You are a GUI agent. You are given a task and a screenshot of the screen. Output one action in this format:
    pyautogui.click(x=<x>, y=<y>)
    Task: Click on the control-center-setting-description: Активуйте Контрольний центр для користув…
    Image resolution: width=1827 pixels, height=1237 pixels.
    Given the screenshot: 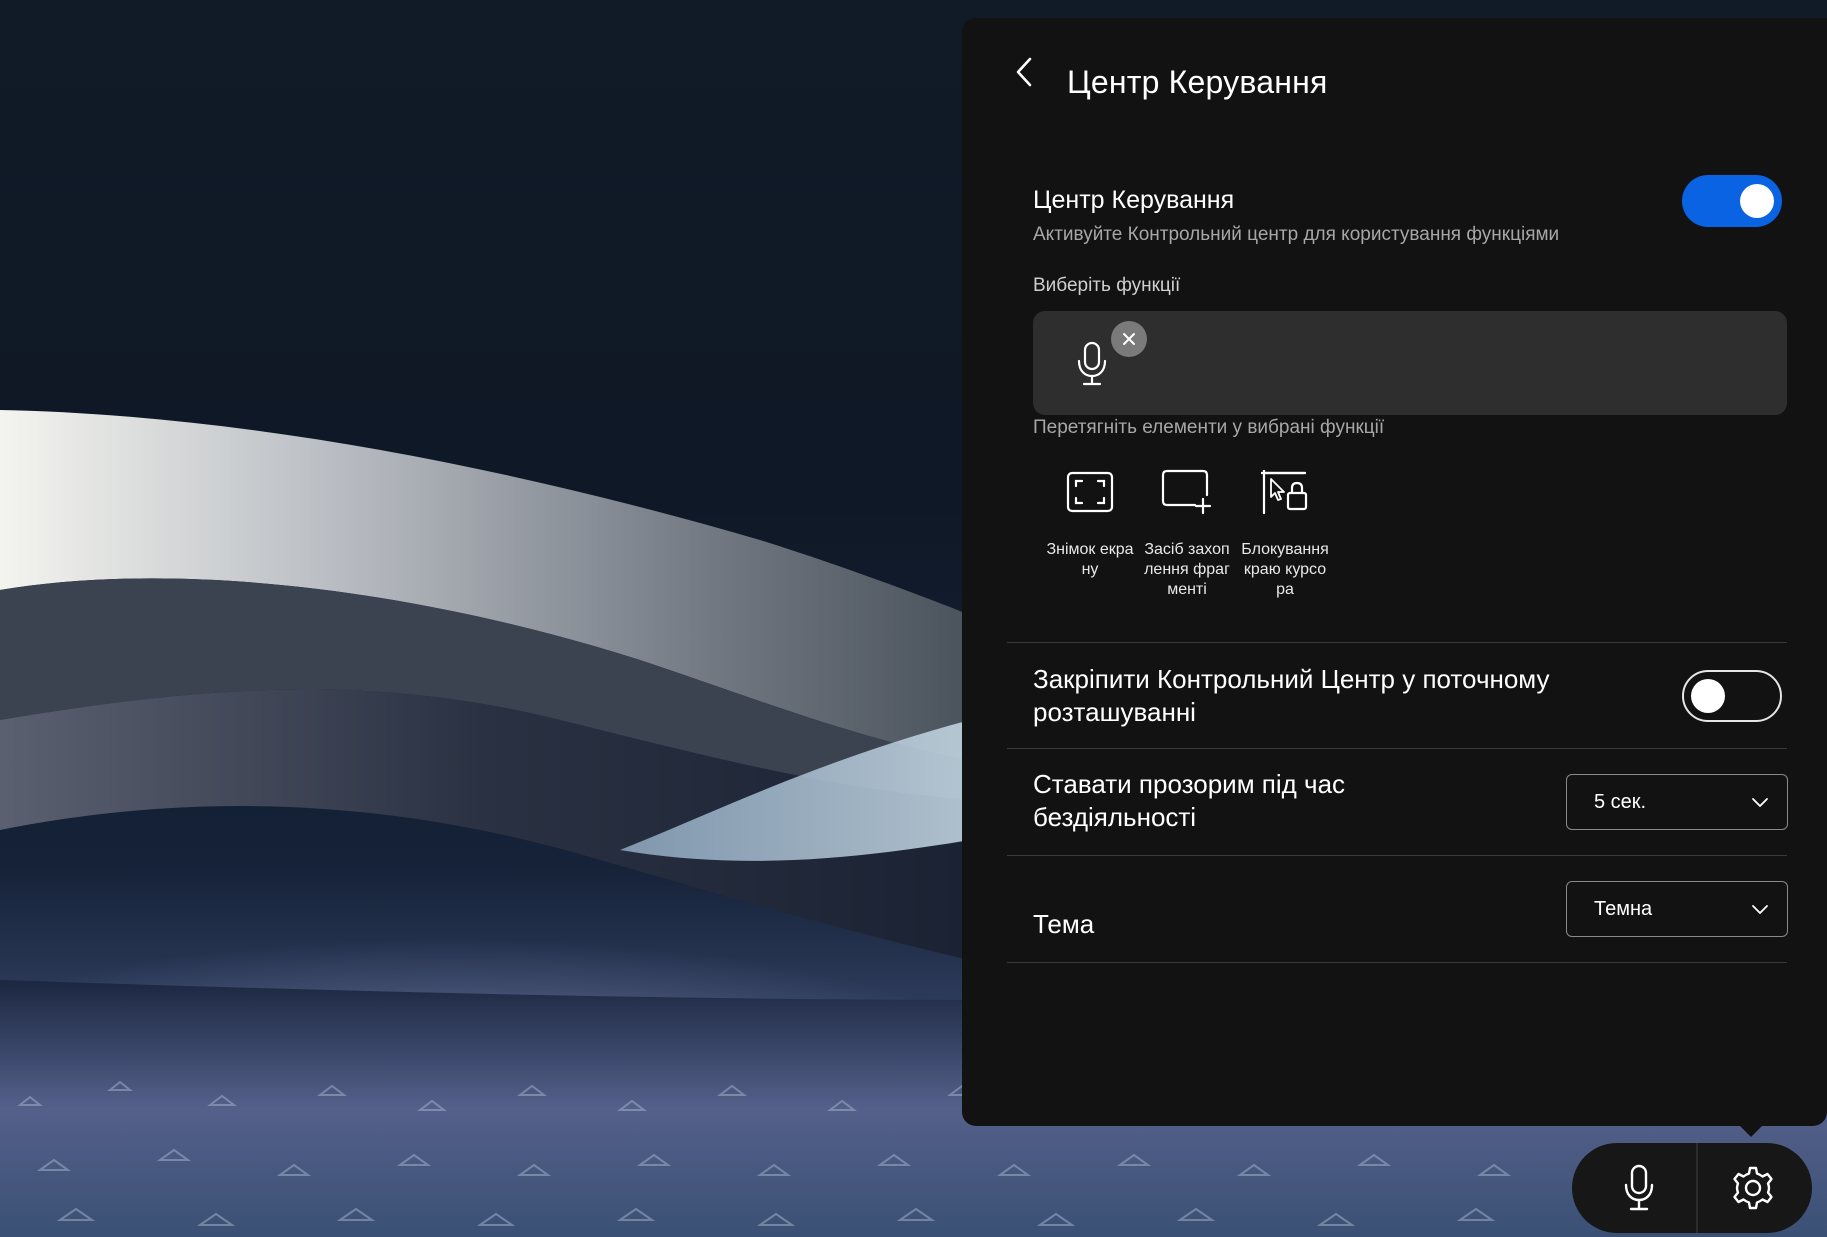 What is the action you would take?
    pyautogui.click(x=1296, y=234)
    